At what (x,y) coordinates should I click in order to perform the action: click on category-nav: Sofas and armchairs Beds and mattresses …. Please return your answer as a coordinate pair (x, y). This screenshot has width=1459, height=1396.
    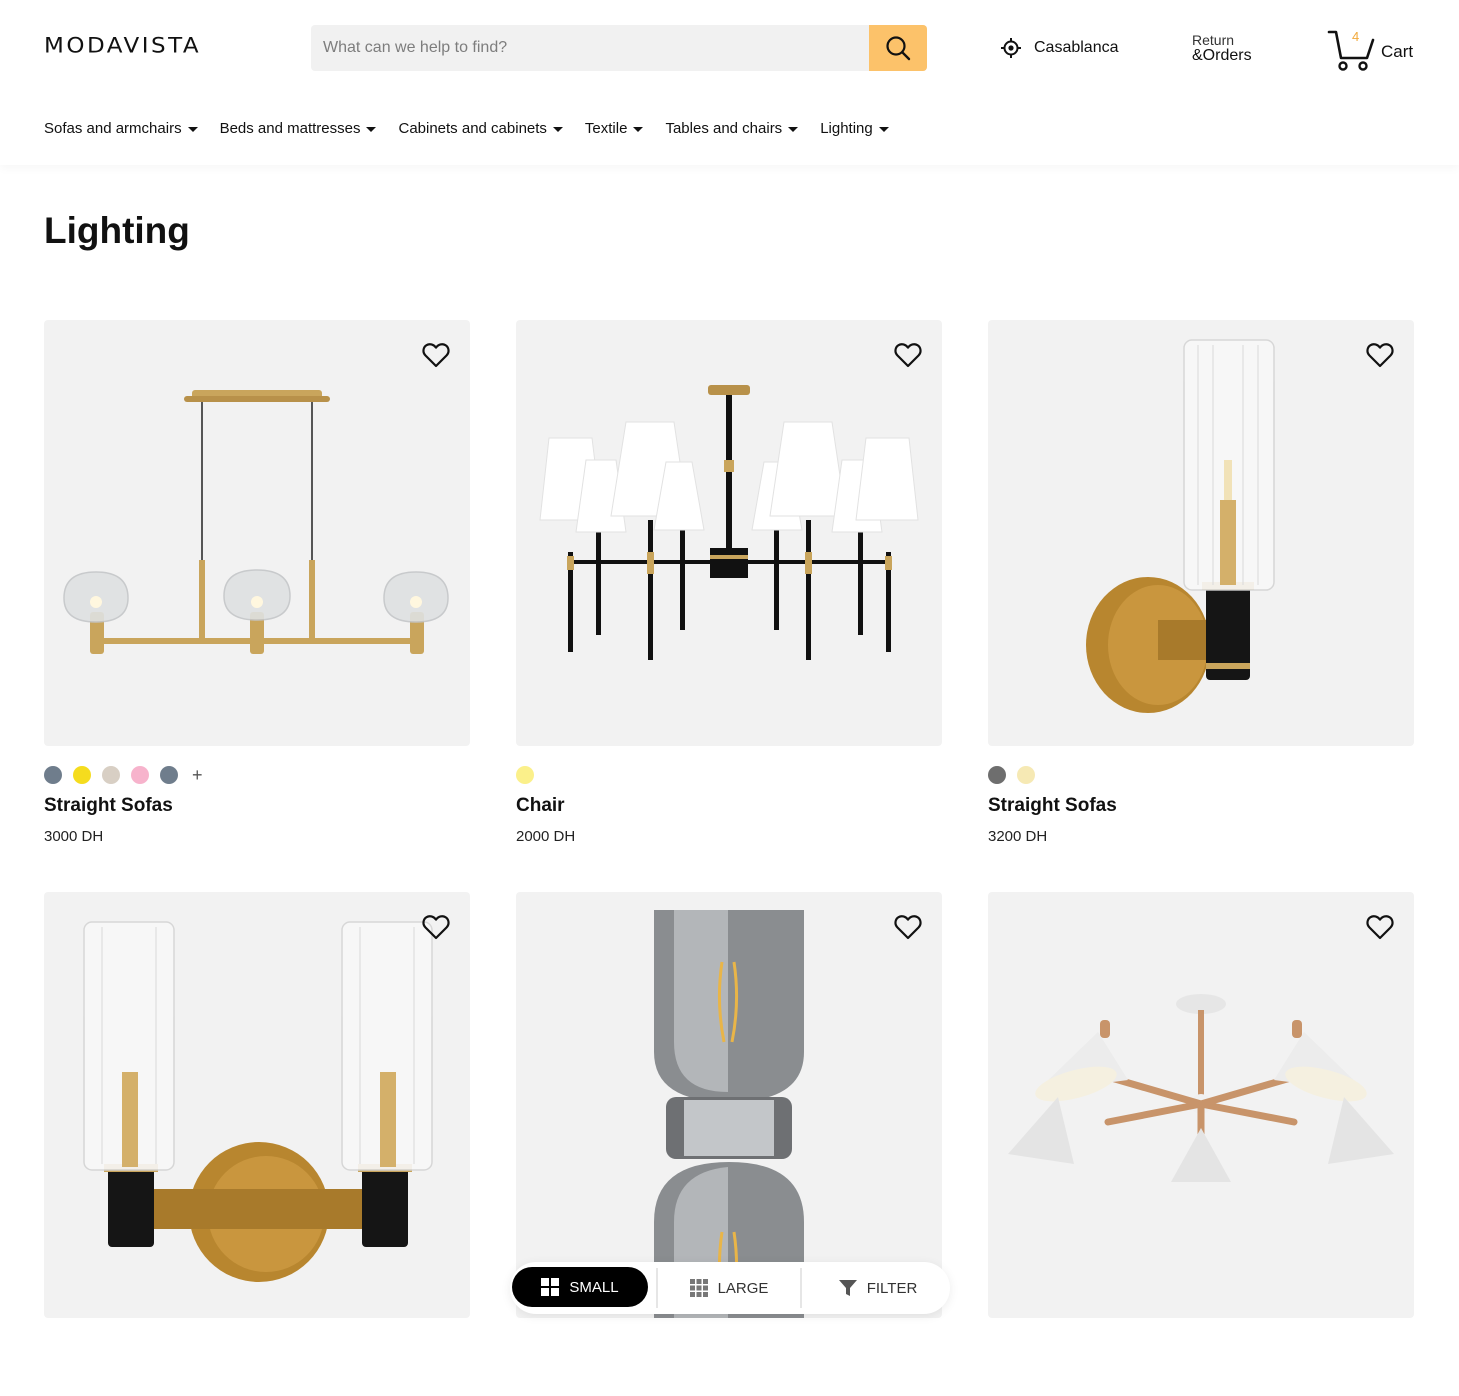
    Looking at the image, I should click on (477, 128).